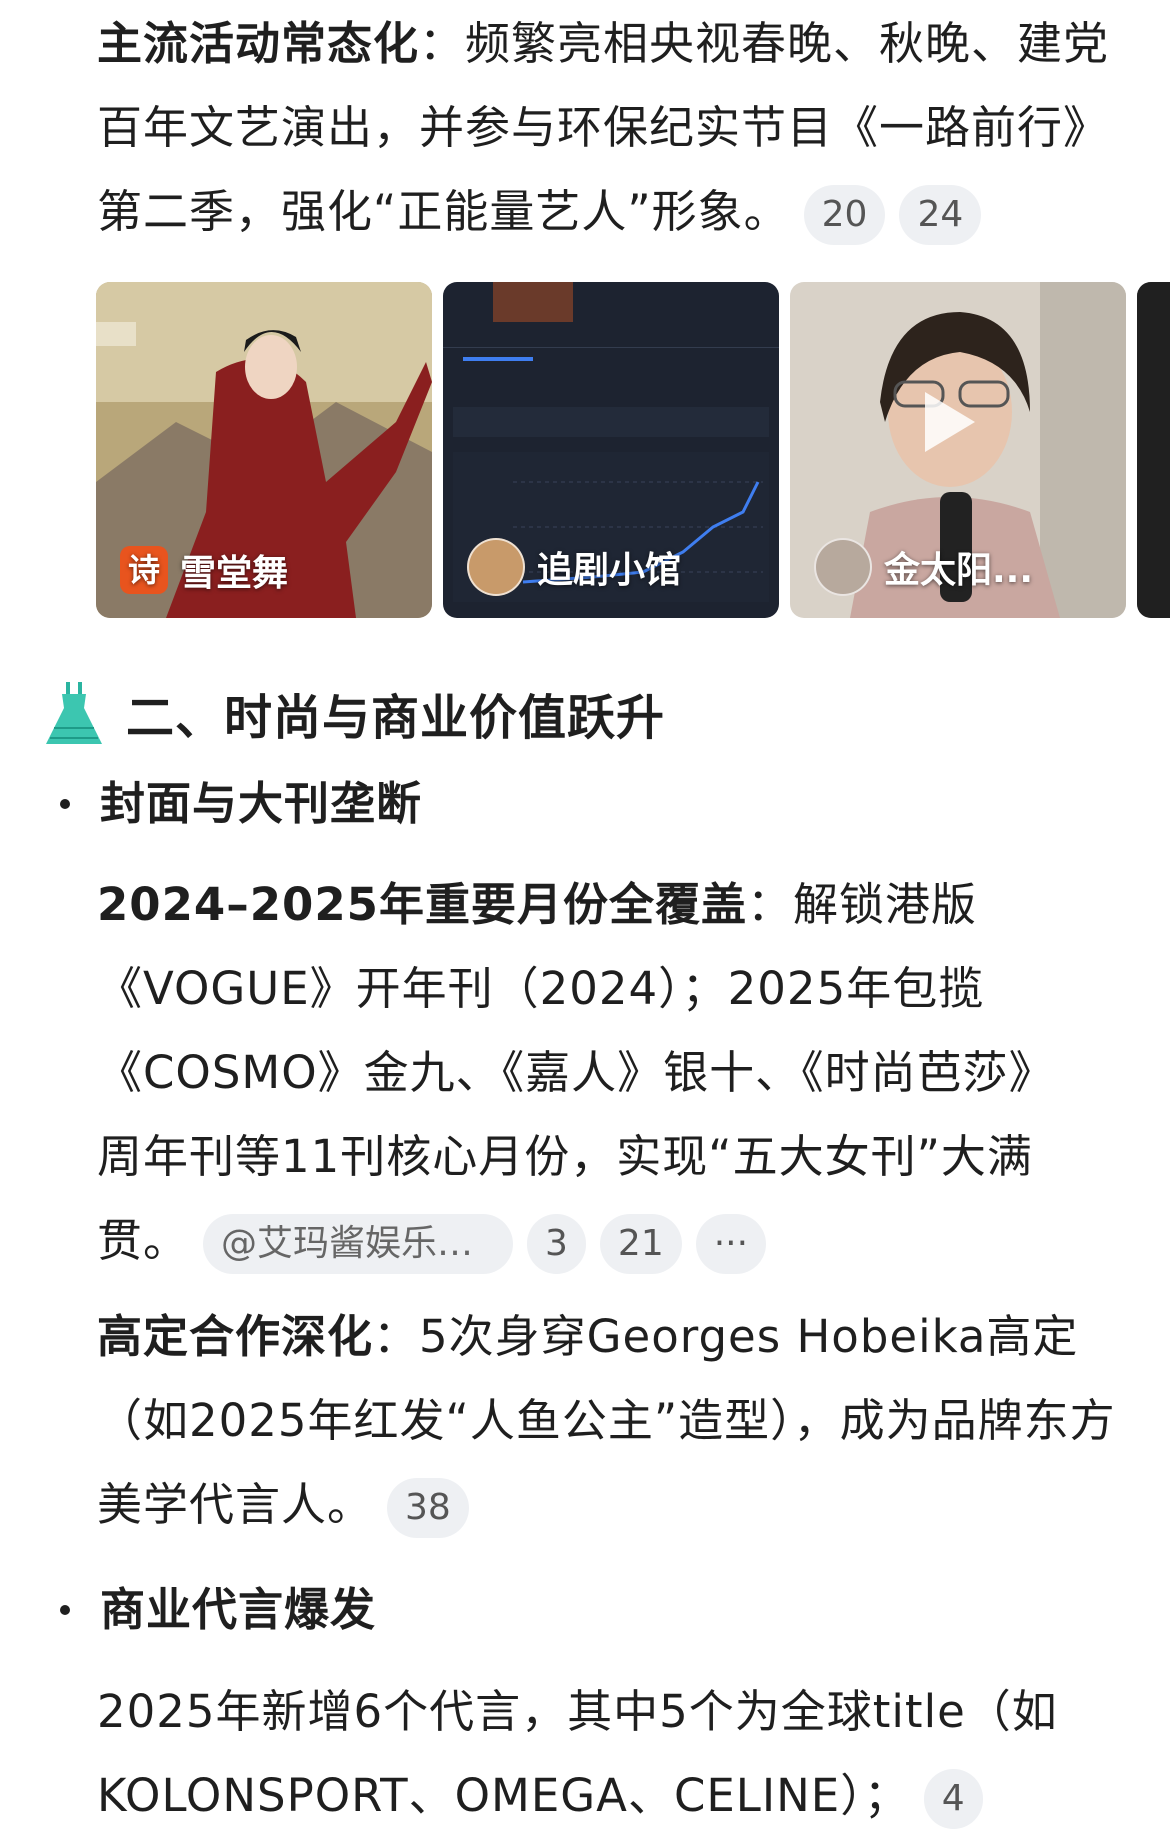 Image resolution: width=1170 pixels, height=1839 pixels. Describe the element at coordinates (258, 43) in the screenshot. I see `para-bold: 主流活动常态化` at that location.